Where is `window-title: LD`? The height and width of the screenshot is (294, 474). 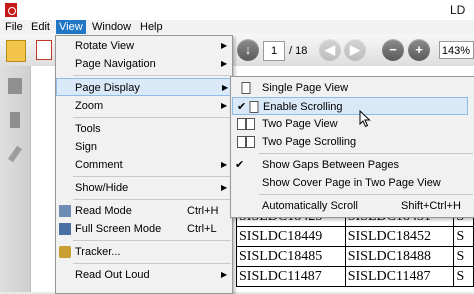 window-title: LD is located at coordinates (458, 10).